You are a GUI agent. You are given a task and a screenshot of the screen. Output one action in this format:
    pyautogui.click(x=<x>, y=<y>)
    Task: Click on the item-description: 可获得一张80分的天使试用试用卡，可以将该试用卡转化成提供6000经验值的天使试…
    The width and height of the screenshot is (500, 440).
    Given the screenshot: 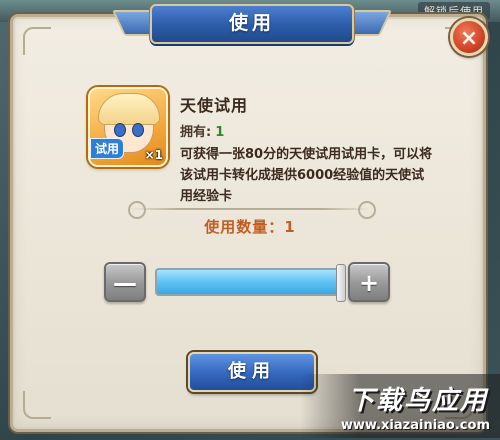 What is the action you would take?
    pyautogui.click(x=306, y=175)
    